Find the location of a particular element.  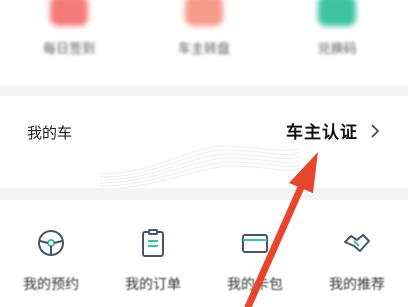

service-card-wallet: 我的卡包 is located at coordinates (255, 267).